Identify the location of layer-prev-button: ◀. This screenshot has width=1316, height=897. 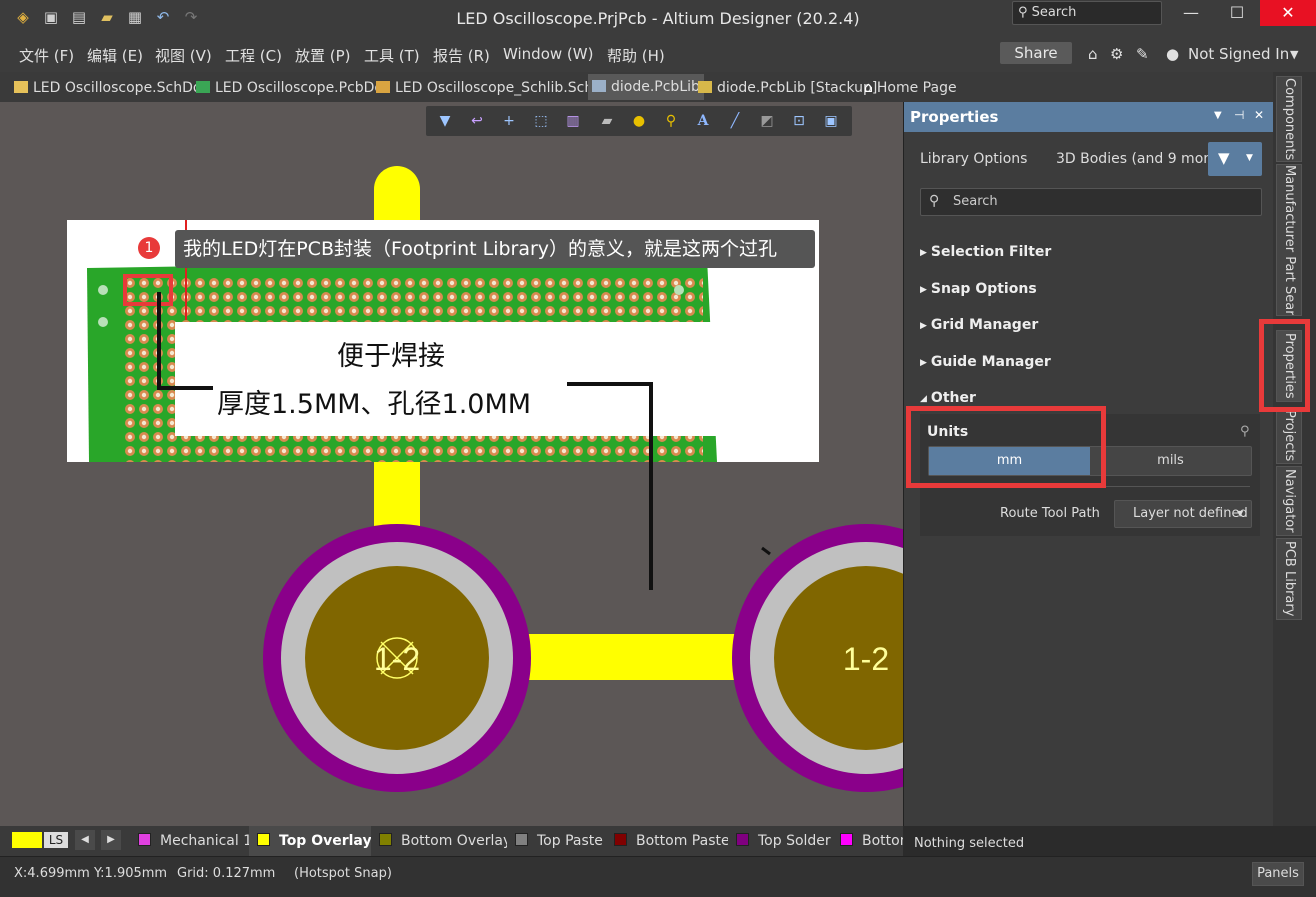
(85, 840).